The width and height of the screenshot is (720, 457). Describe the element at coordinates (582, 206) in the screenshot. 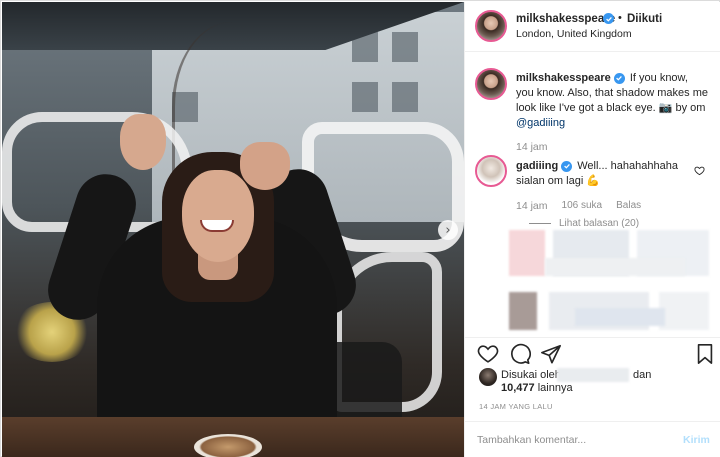

I see `comment-like-count: 106 suka` at that location.